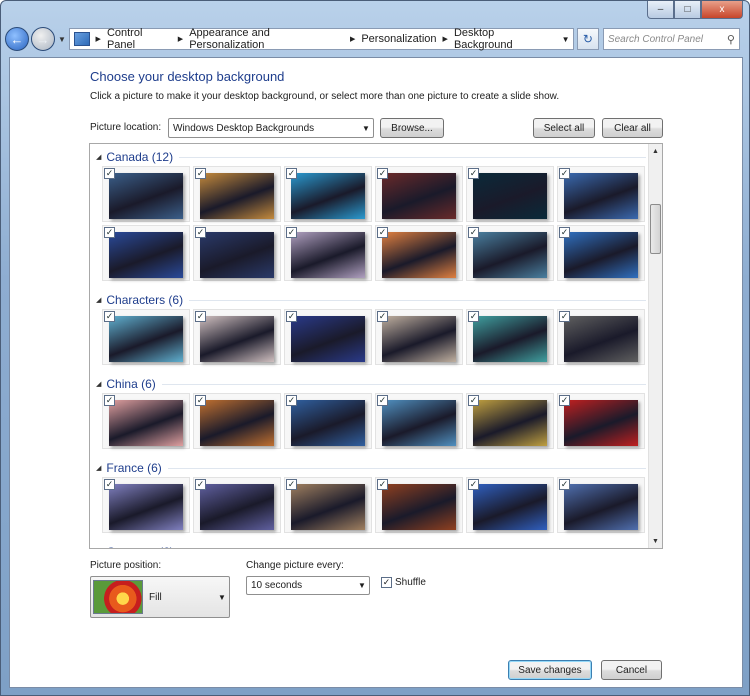 The height and width of the screenshot is (696, 750). What do you see at coordinates (371, 546) in the screenshot?
I see `group-header: ◢ Germany (6)` at bounding box center [371, 546].